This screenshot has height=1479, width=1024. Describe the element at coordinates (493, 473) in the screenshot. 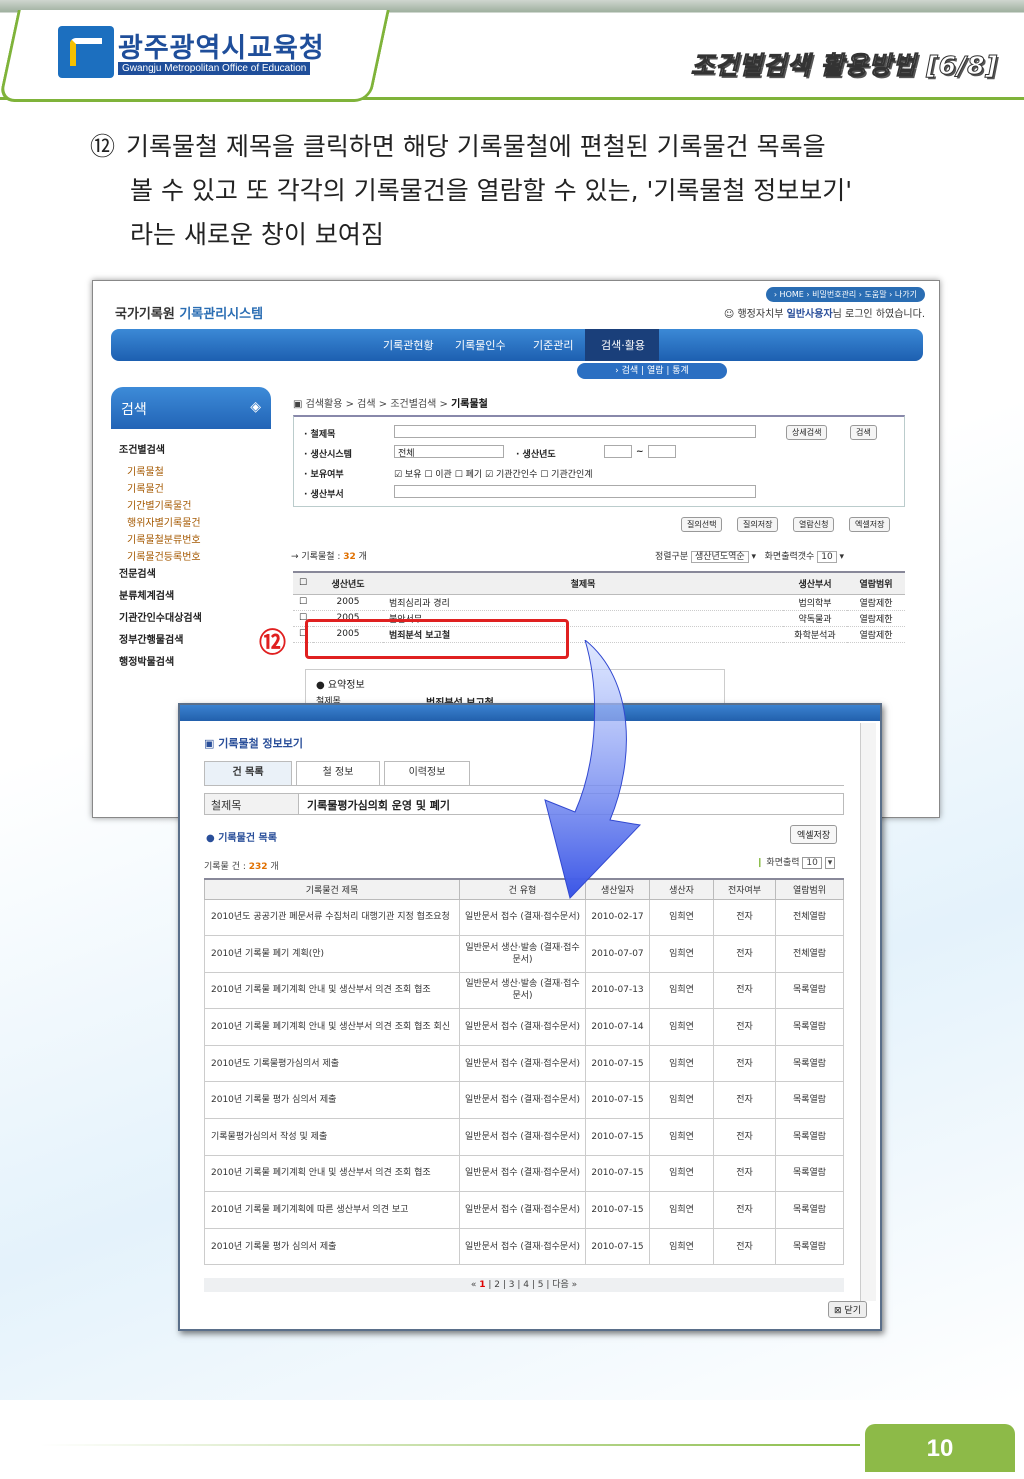

I see `hold-options: ☑ 보유 ☐ 이관 ☐ 폐기 ☑ 기관간인수 ☐ 기관간인계` at that location.